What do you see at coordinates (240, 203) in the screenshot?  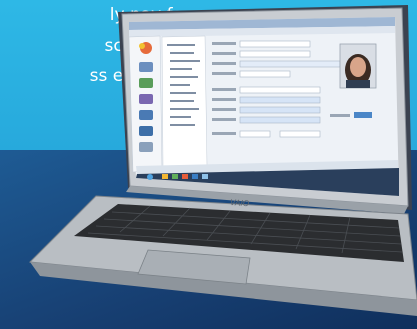 I see `brand-logo: VAIO` at bounding box center [240, 203].